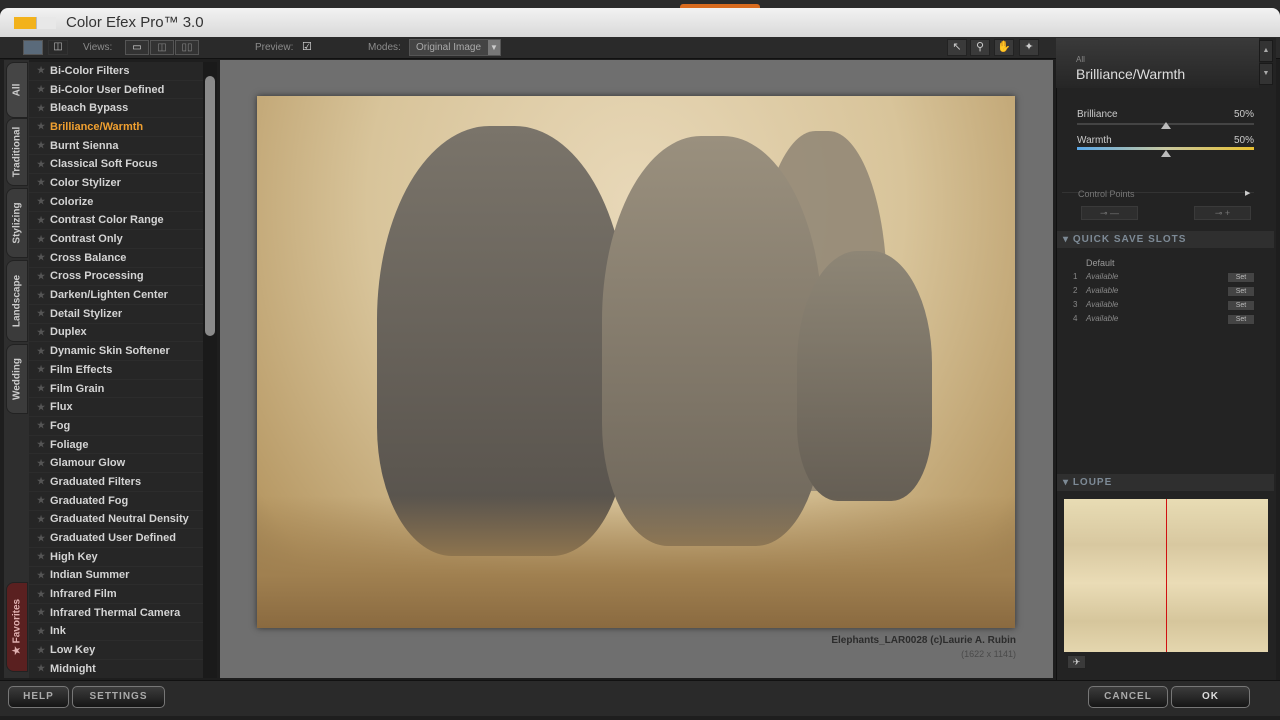 The image size is (1280, 720). What do you see at coordinates (1029, 47) in the screenshot?
I see `control-point-tool-icon: ✦` at bounding box center [1029, 47].